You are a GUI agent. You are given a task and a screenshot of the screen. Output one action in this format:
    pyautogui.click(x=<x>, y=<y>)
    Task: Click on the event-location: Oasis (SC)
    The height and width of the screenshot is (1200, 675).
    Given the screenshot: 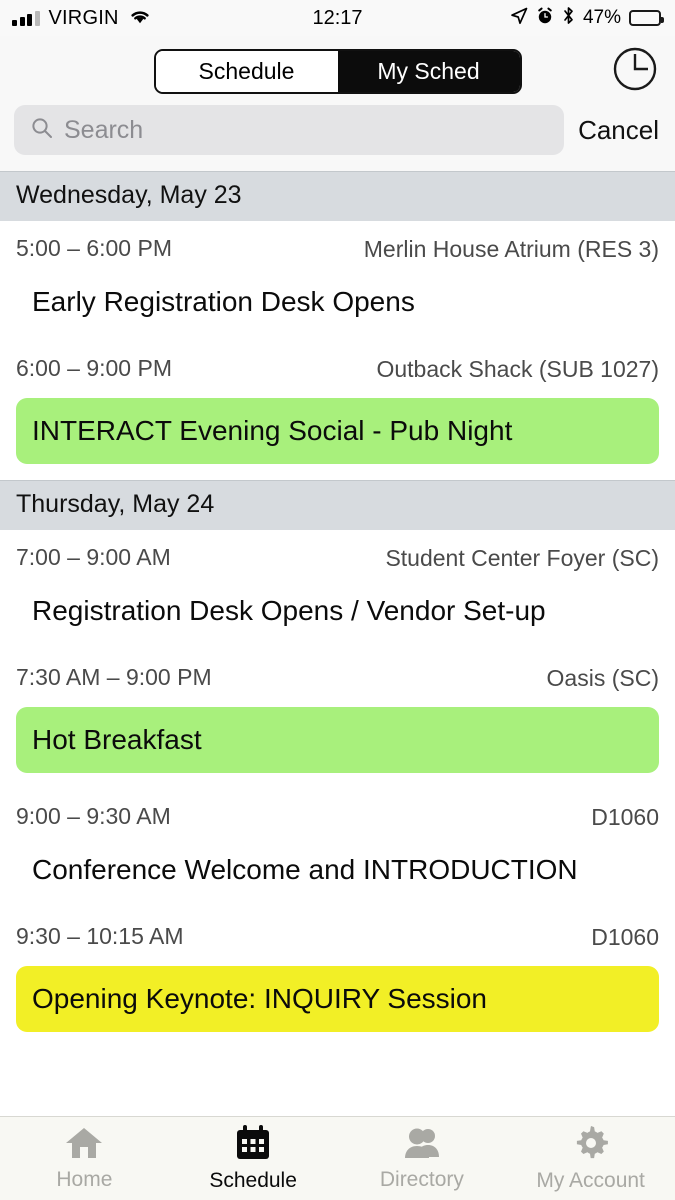 What is the action you would take?
    pyautogui.click(x=602, y=678)
    